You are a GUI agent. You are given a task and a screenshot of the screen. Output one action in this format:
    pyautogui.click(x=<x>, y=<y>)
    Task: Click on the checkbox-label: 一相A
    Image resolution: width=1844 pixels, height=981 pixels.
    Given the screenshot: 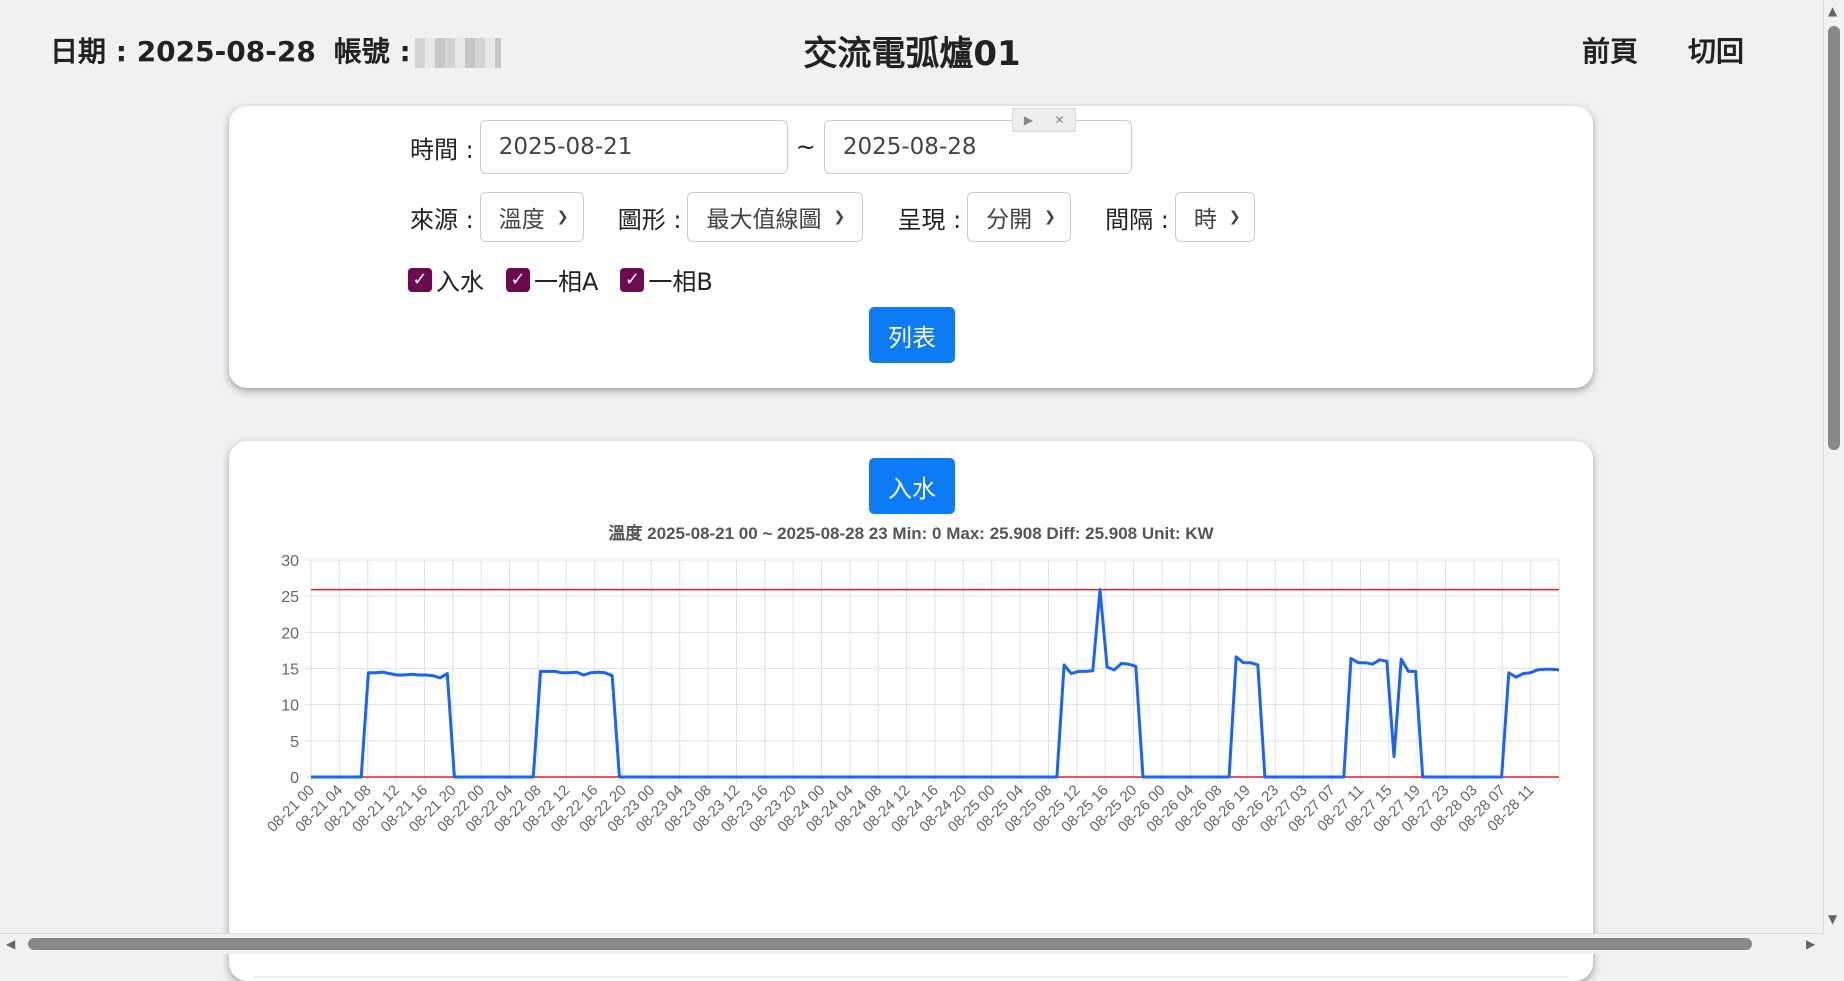 What is the action you would take?
    pyautogui.click(x=566, y=282)
    